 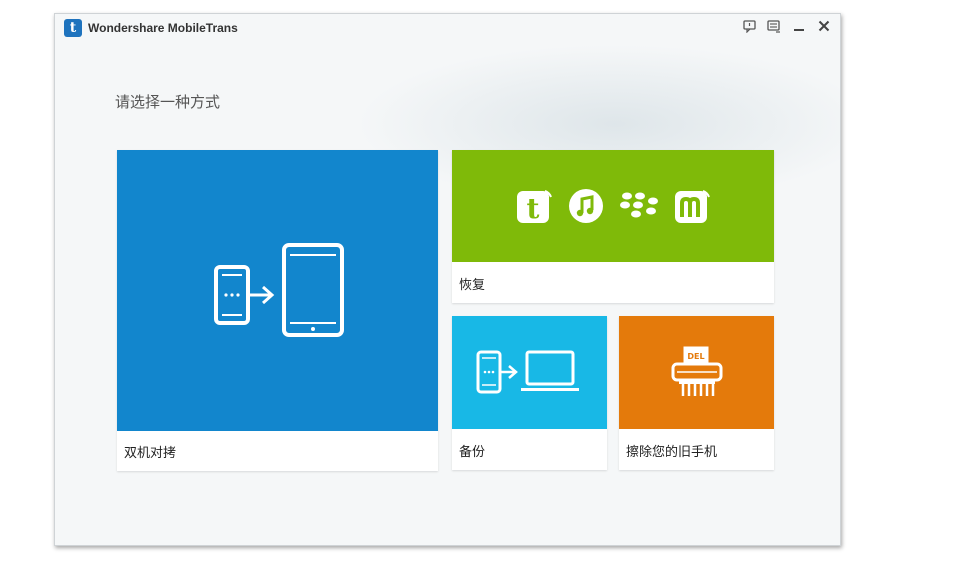 I want to click on phone-to-tablet-icon, so click(x=278, y=289).